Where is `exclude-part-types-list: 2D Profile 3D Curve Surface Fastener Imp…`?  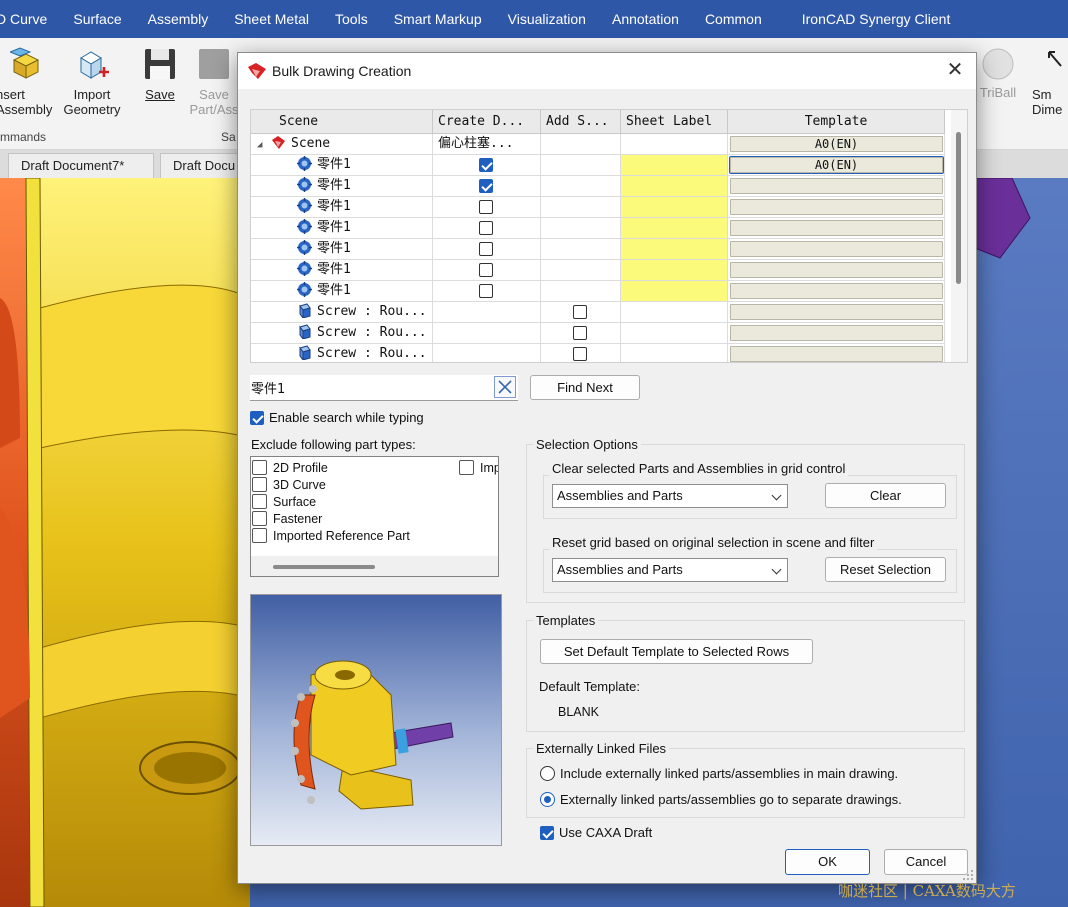
exclude-part-types-list: 2D Profile 3D Curve Surface Fastener Imp… is located at coordinates (374, 516).